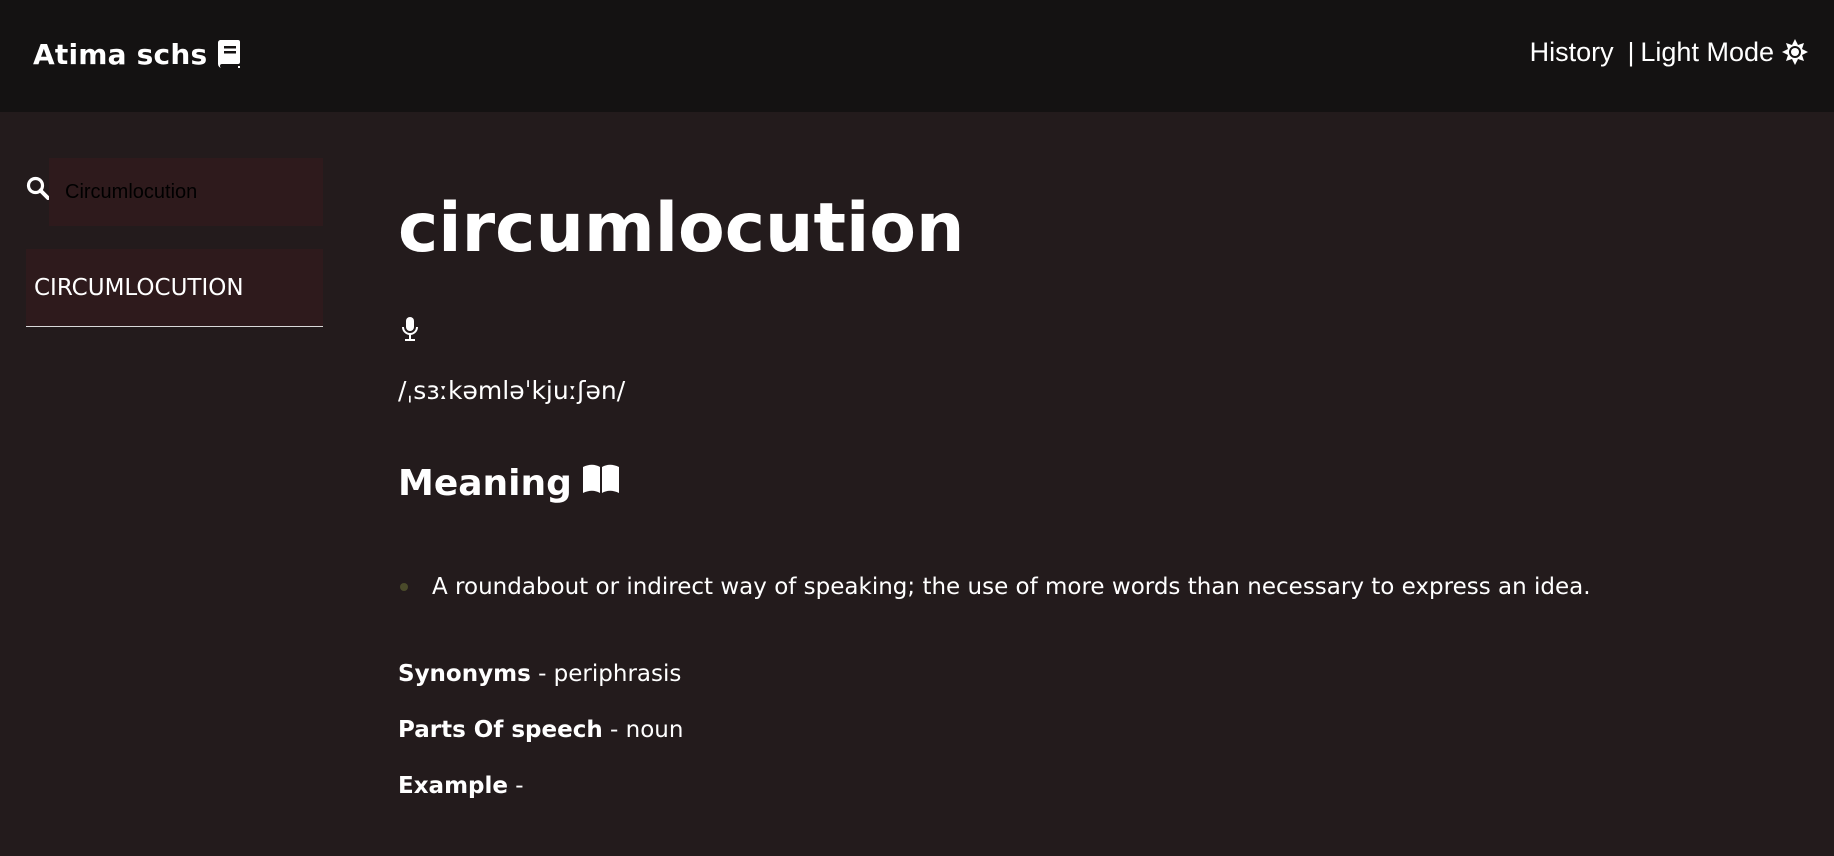  Describe the element at coordinates (120, 54) in the screenshot. I see `brand-title: Atima schs` at that location.